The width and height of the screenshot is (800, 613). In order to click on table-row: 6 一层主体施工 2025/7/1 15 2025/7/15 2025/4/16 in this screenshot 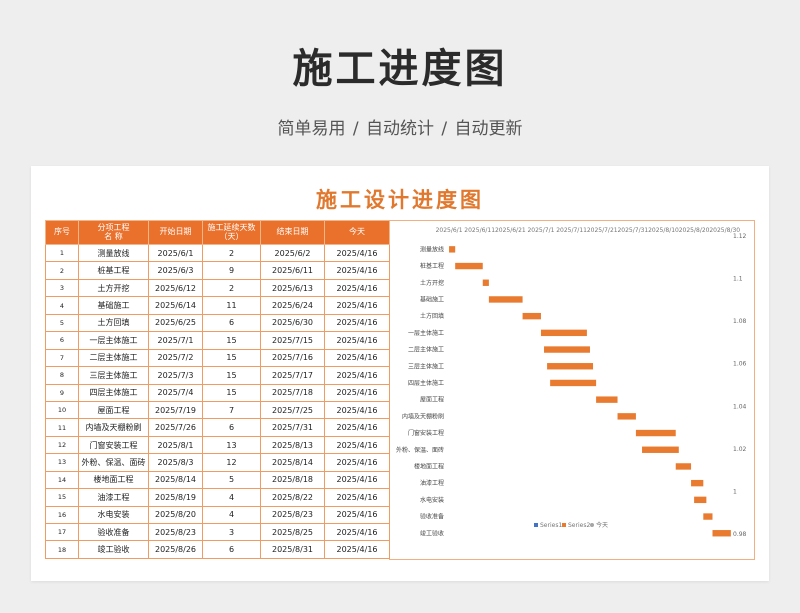, I will do `click(217, 340)`.